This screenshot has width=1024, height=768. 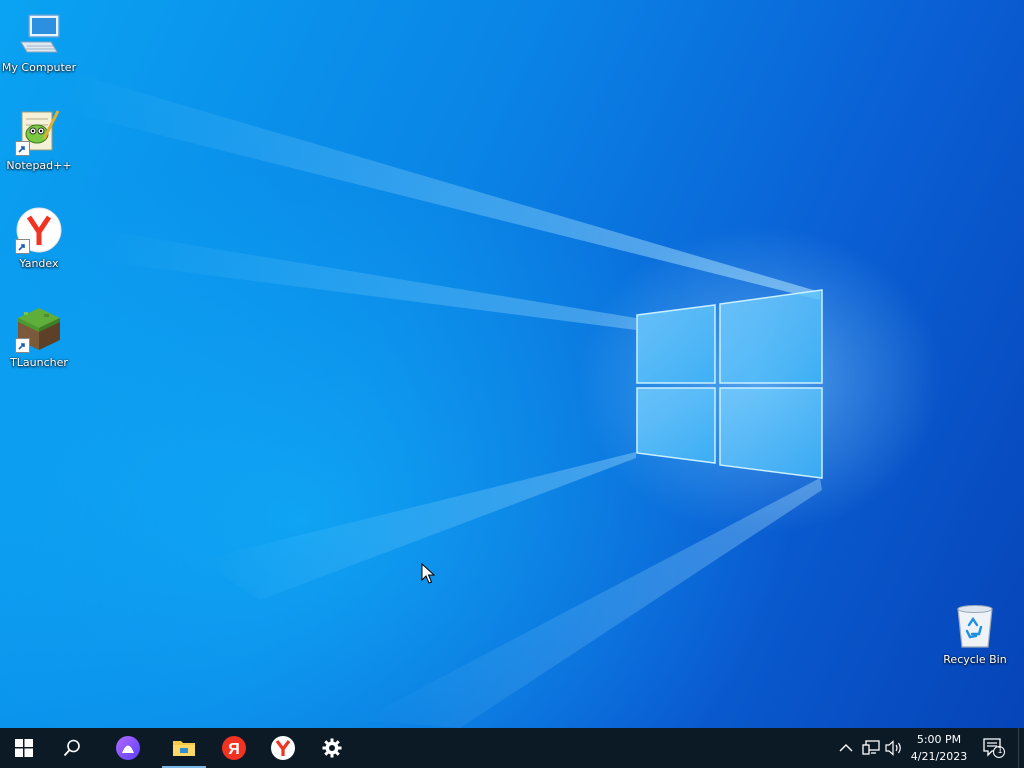 I want to click on start-button, so click(x=24, y=748).